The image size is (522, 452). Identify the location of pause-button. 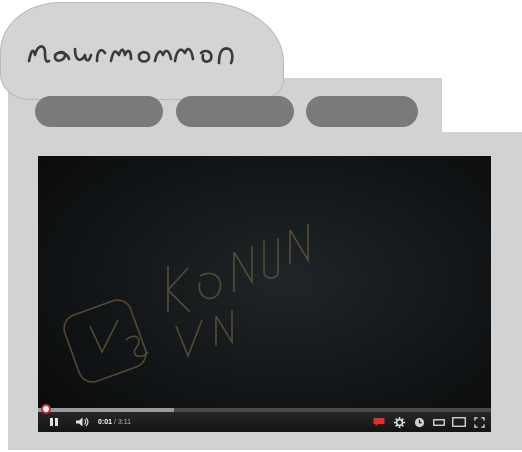
(54, 422).